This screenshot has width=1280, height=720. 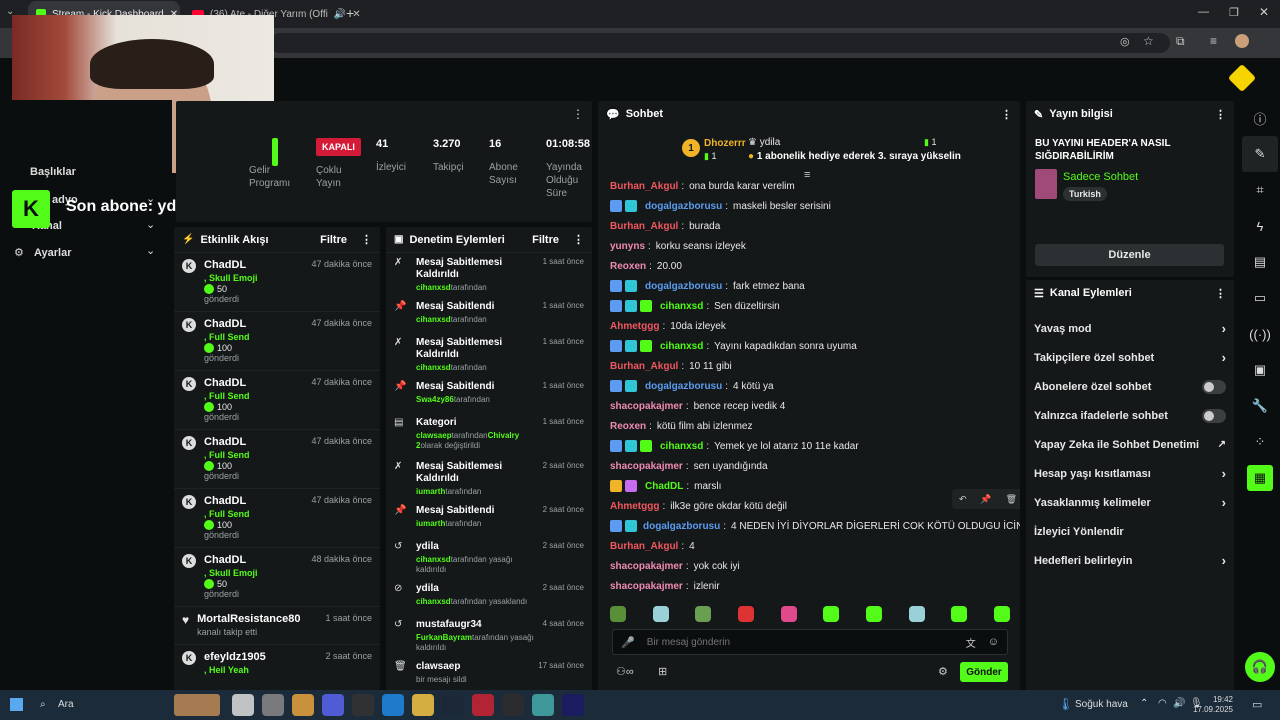 What do you see at coordinates (720, 43) in the screenshot?
I see `url-field` at bounding box center [720, 43].